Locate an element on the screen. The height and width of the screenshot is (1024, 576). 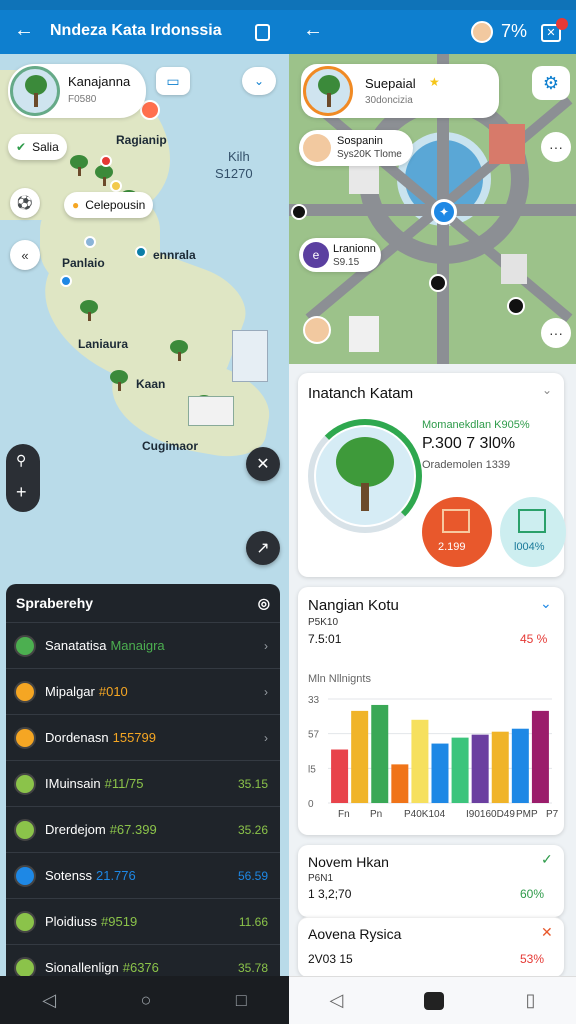
card-value: 2V03 15 is located at coordinates (330, 959).